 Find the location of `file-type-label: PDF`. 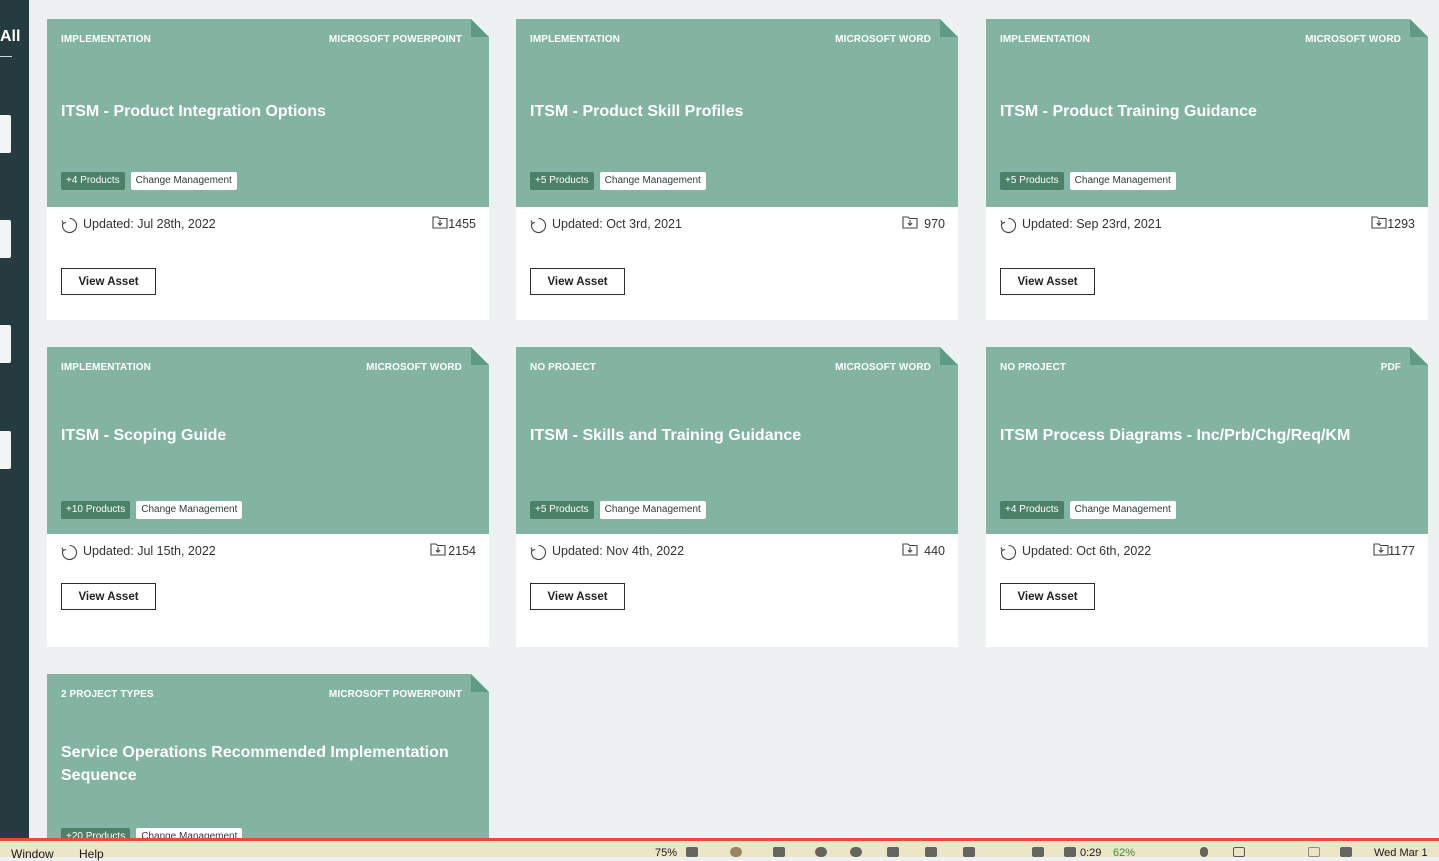

file-type-label: PDF is located at coordinates (1390, 367).